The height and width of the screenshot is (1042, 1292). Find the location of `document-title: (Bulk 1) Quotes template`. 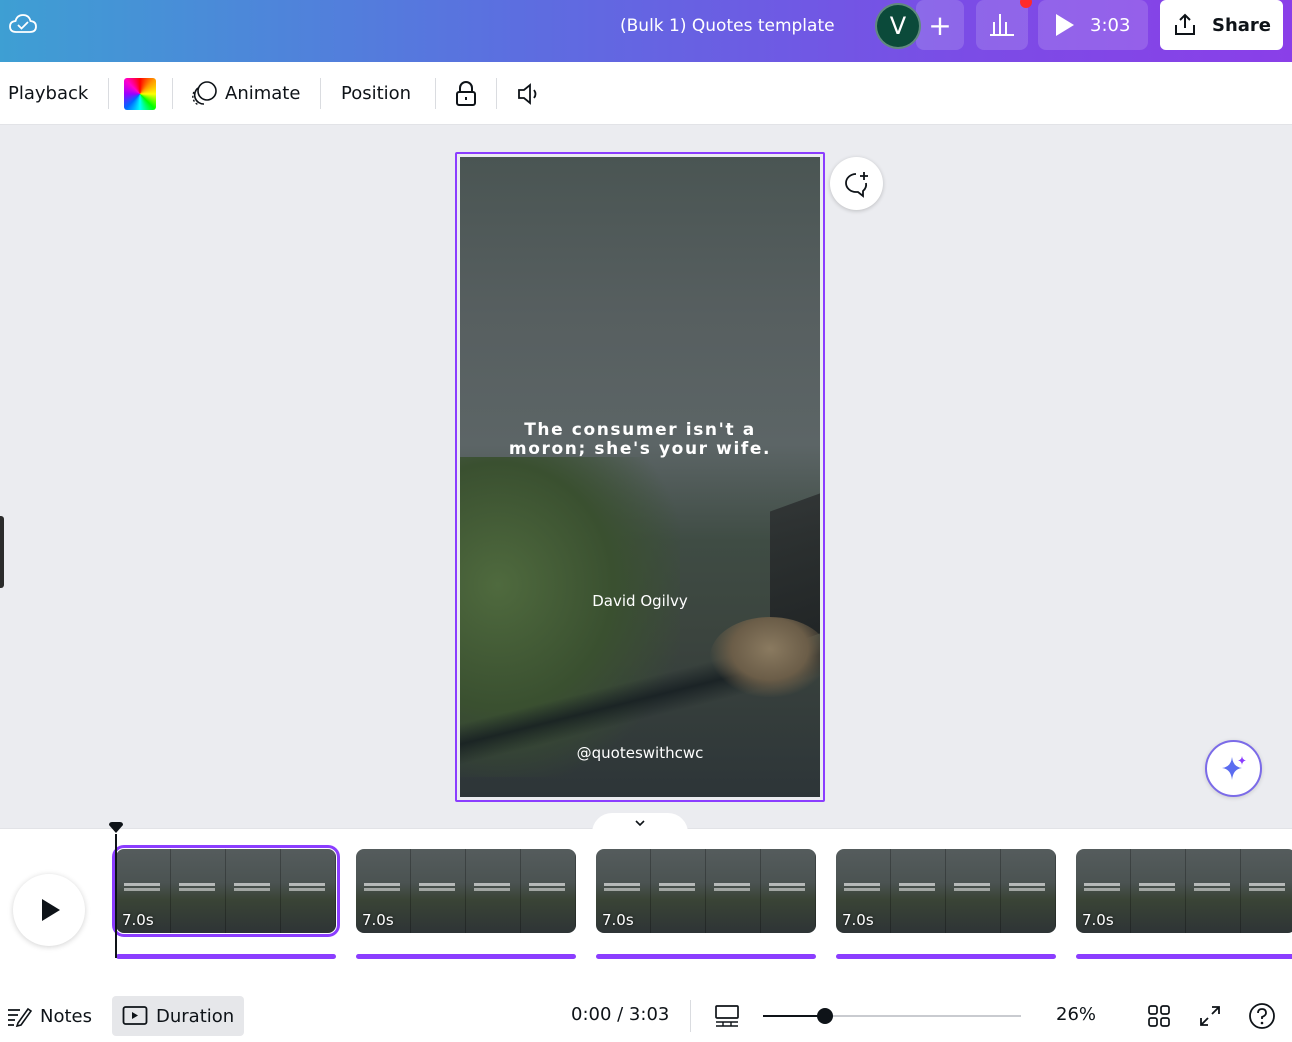

document-title: (Bulk 1) Quotes template is located at coordinates (727, 26).